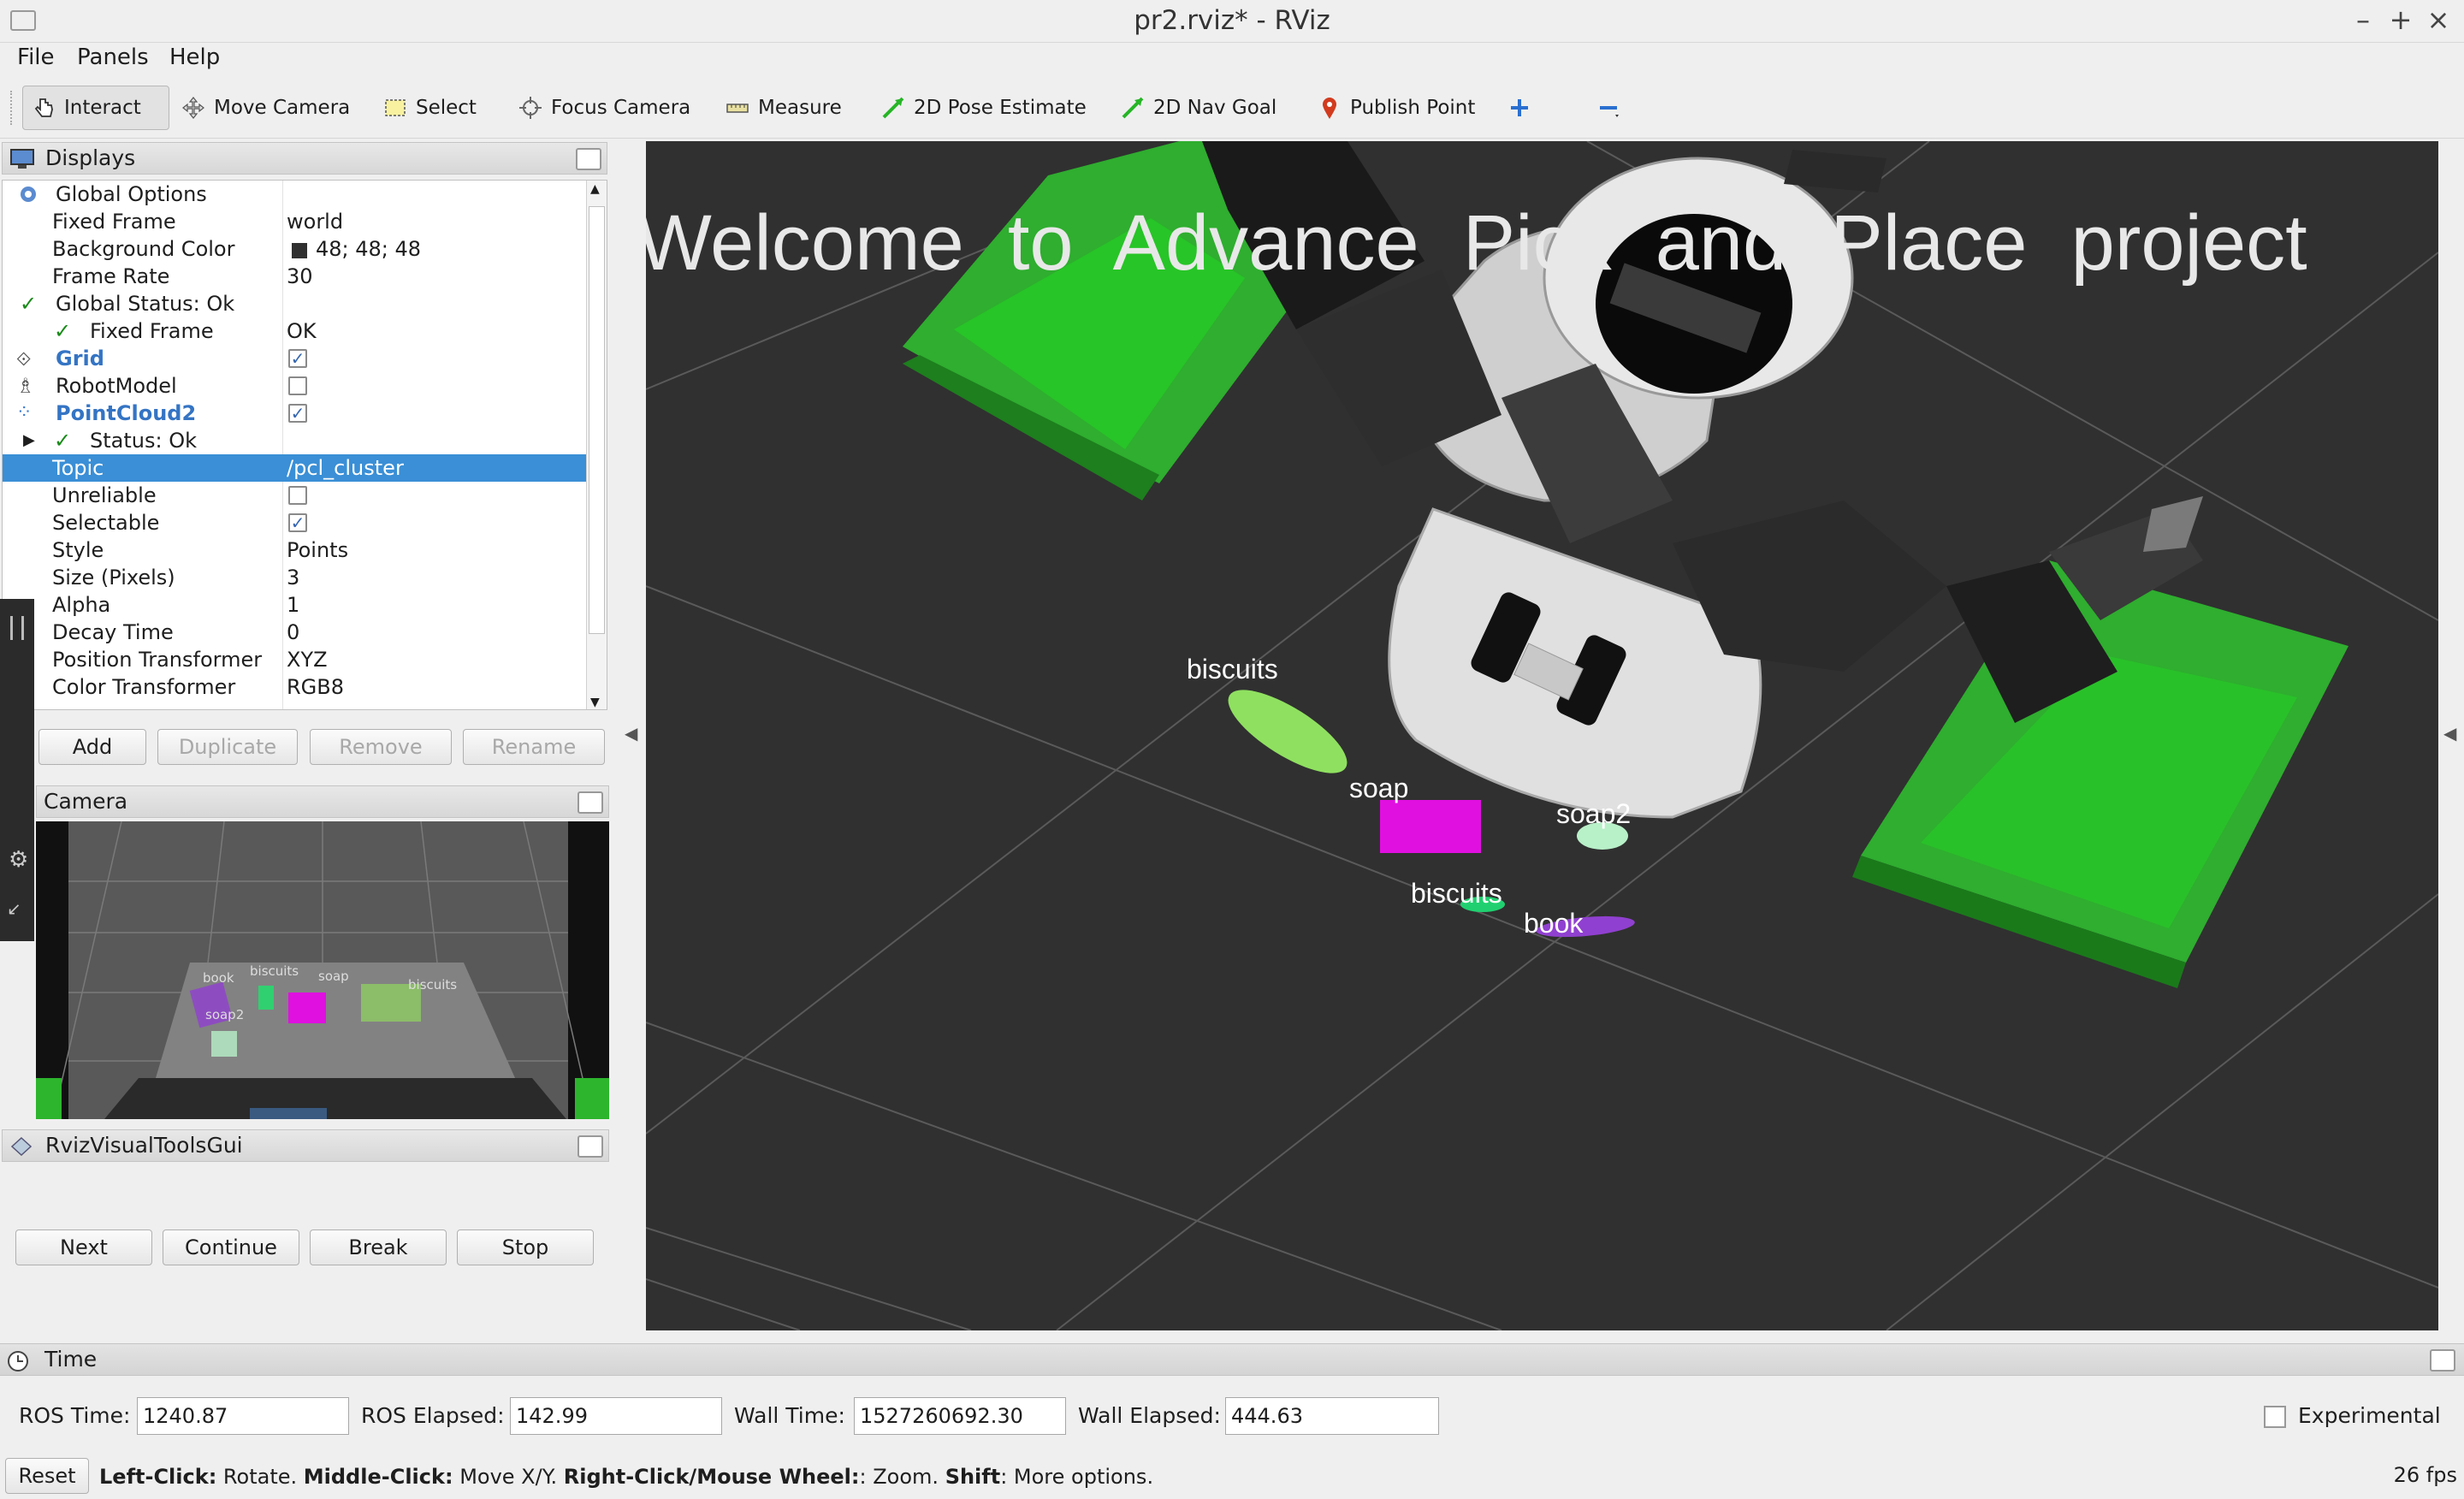 Image resolution: width=2464 pixels, height=1499 pixels. What do you see at coordinates (395, 108) in the screenshot?
I see `select-box-icon` at bounding box center [395, 108].